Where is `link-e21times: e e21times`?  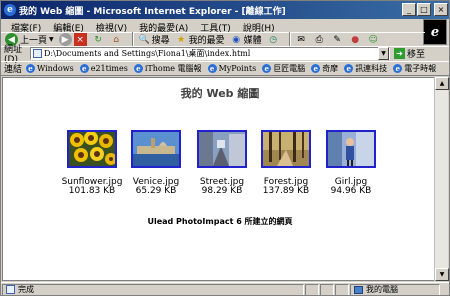 link-e21times: e e21times is located at coordinates (103, 68).